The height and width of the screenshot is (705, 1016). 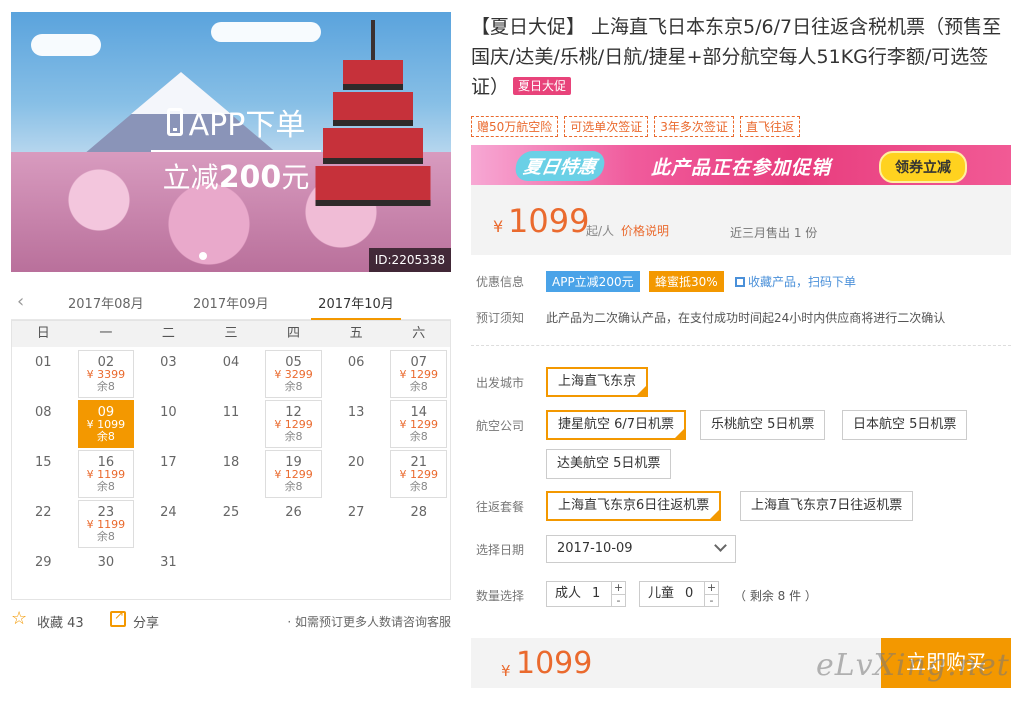 I want to click on buy-now-button: 立即购买, so click(x=946, y=663).